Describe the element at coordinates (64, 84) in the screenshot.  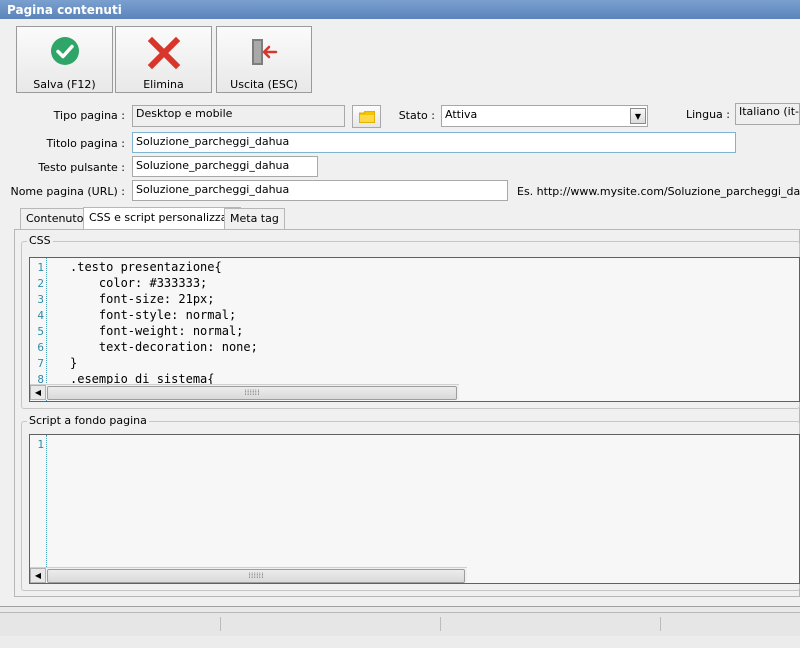
I see `save-label: Salva (F12)` at that location.